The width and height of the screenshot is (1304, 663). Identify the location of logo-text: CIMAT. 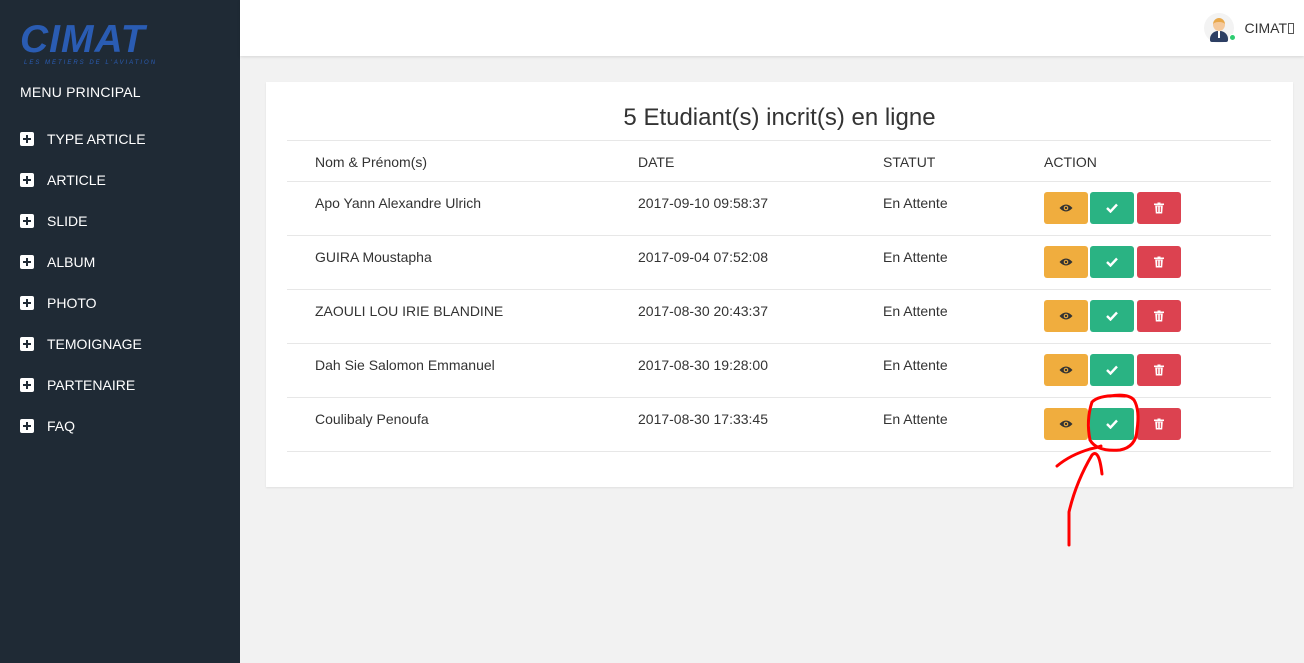
(83, 39).